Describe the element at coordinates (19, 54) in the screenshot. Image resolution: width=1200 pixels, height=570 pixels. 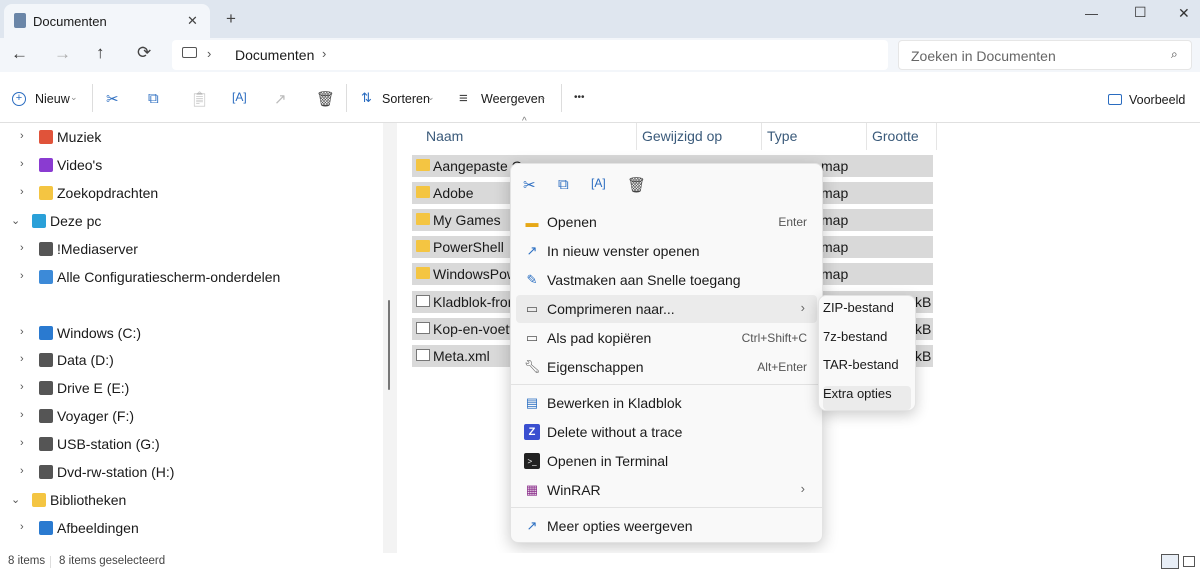
I see `back-button: ←` at that location.